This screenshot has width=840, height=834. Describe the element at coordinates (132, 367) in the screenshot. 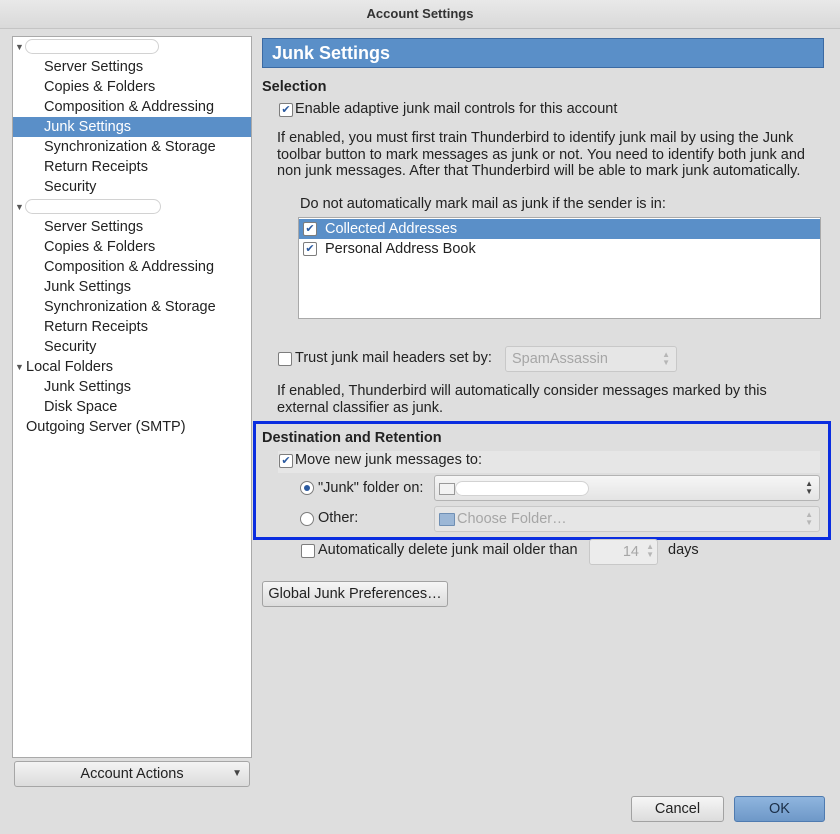

I see `tree-account-local-folders: ▼ Local Folders` at that location.